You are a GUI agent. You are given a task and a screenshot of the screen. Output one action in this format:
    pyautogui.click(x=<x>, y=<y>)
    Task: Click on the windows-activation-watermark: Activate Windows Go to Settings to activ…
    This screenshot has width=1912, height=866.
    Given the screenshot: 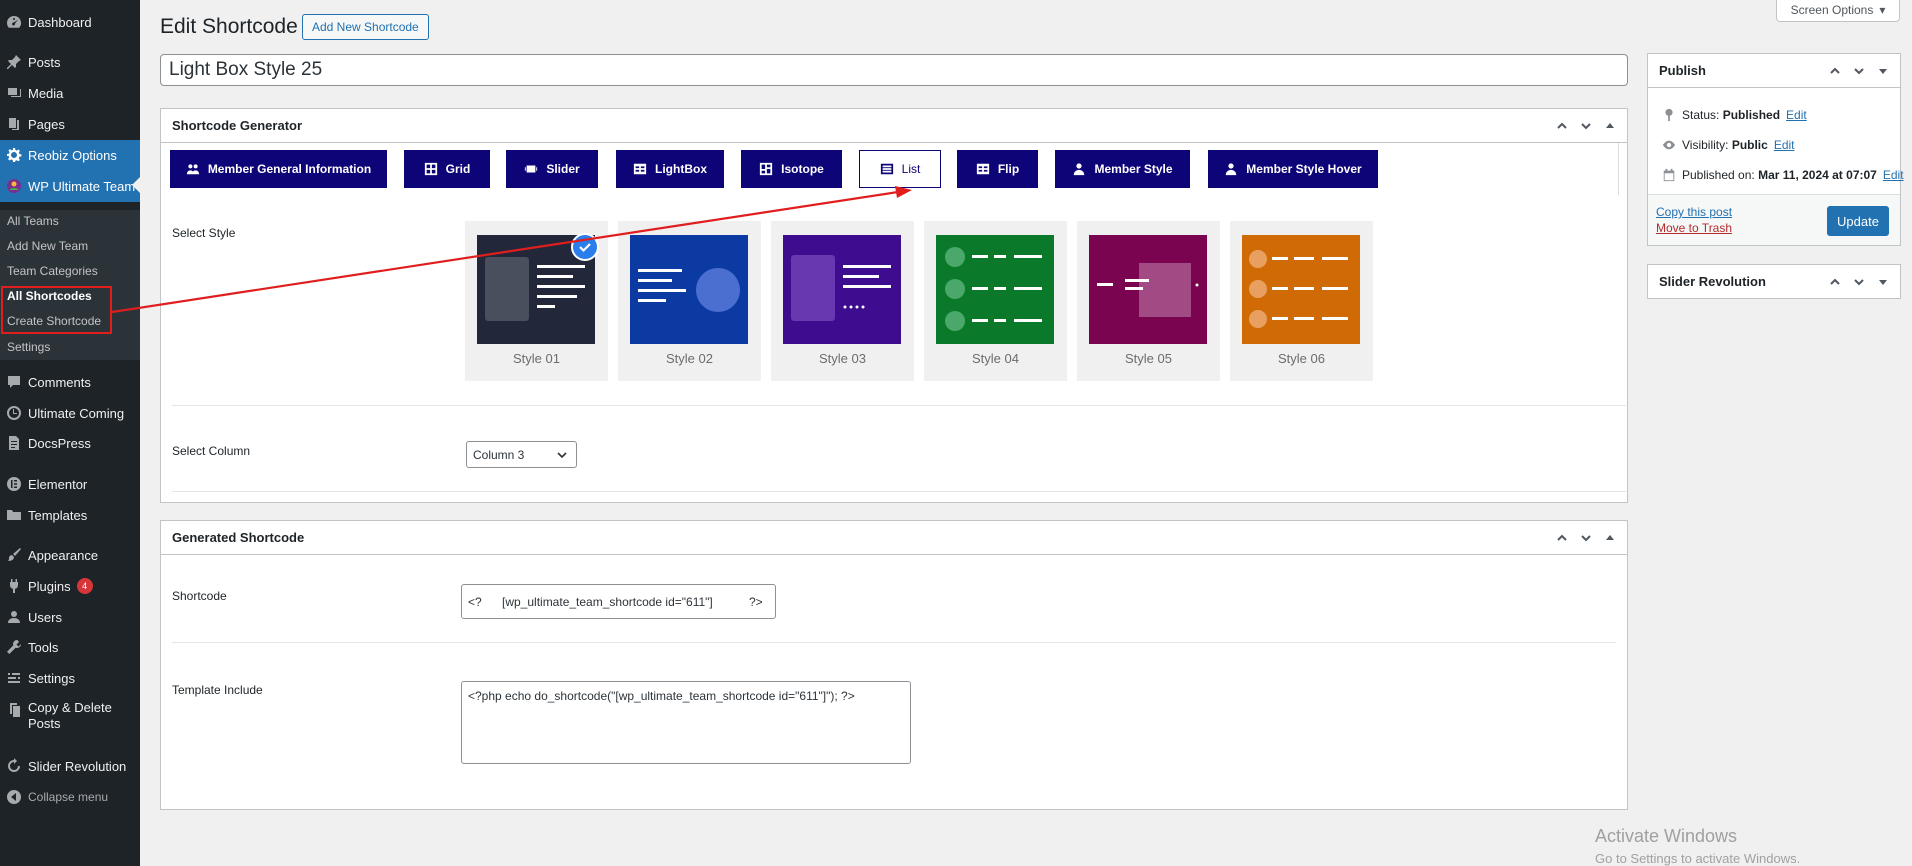 What is the action you would take?
    pyautogui.click(x=1697, y=846)
    